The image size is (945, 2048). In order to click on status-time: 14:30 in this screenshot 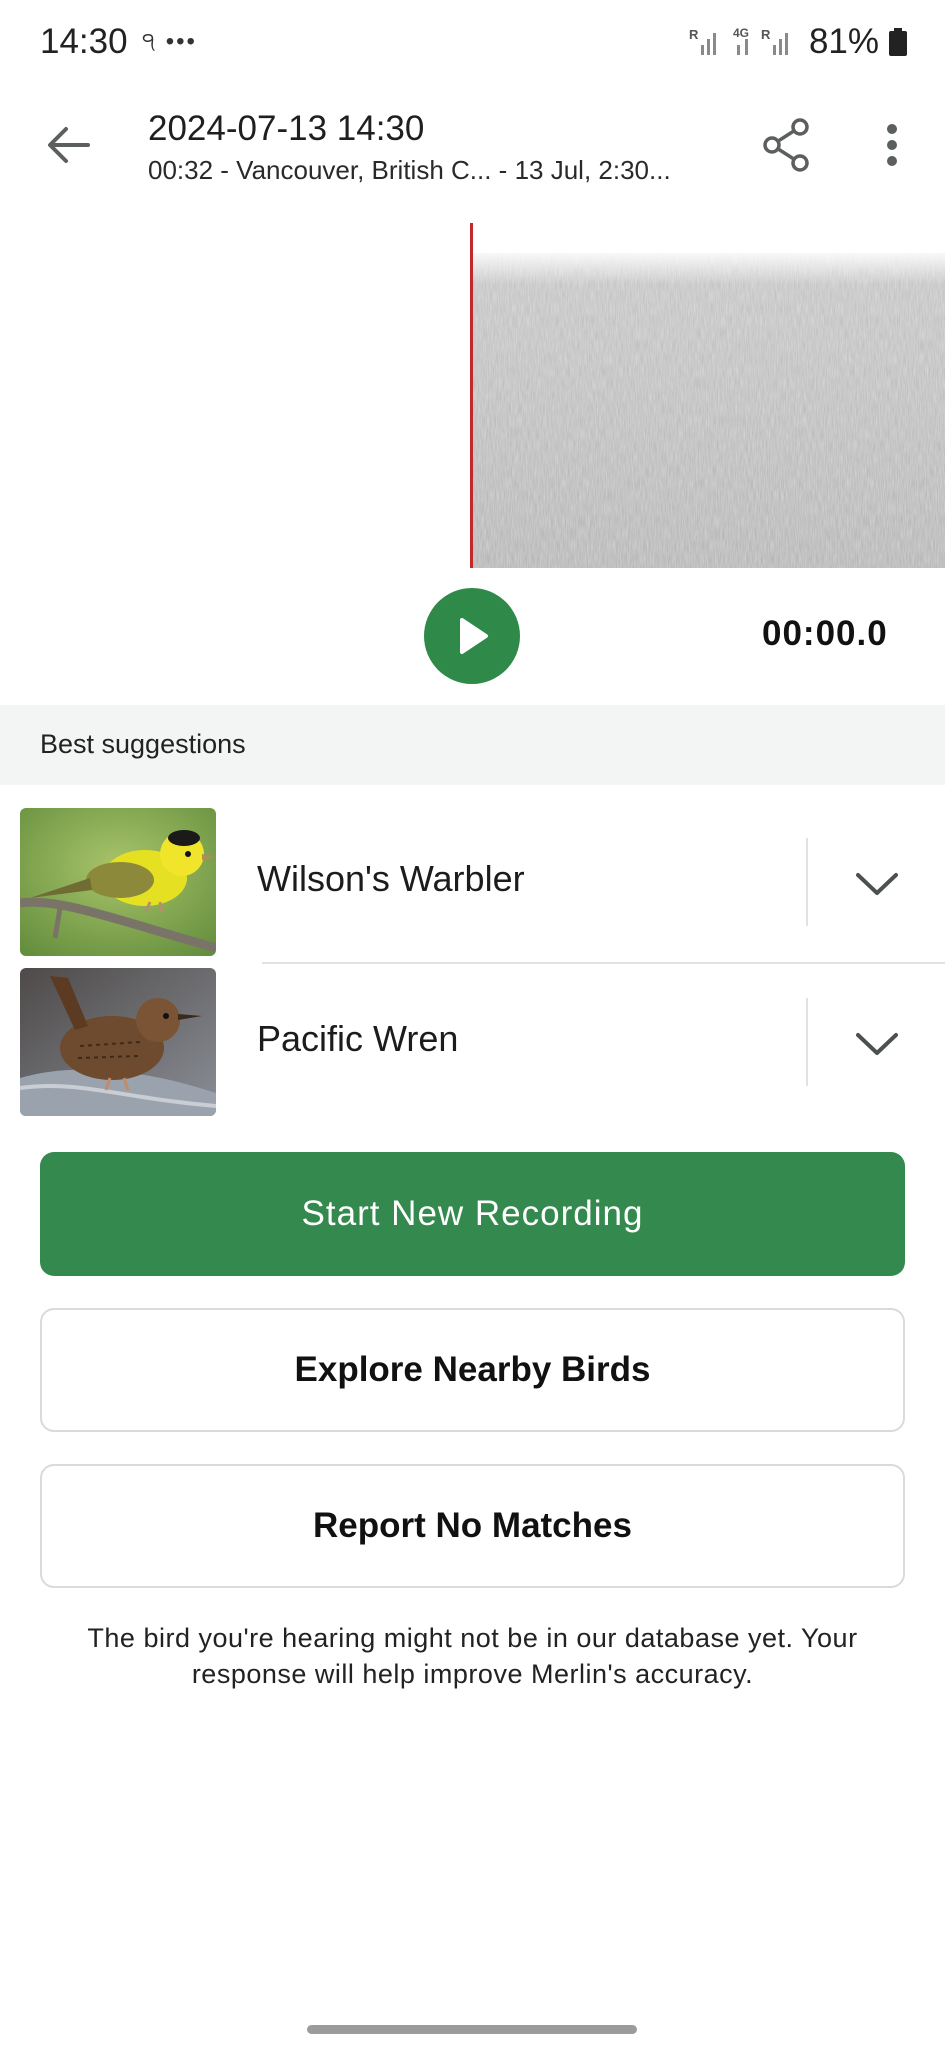, I will do `click(84, 41)`.